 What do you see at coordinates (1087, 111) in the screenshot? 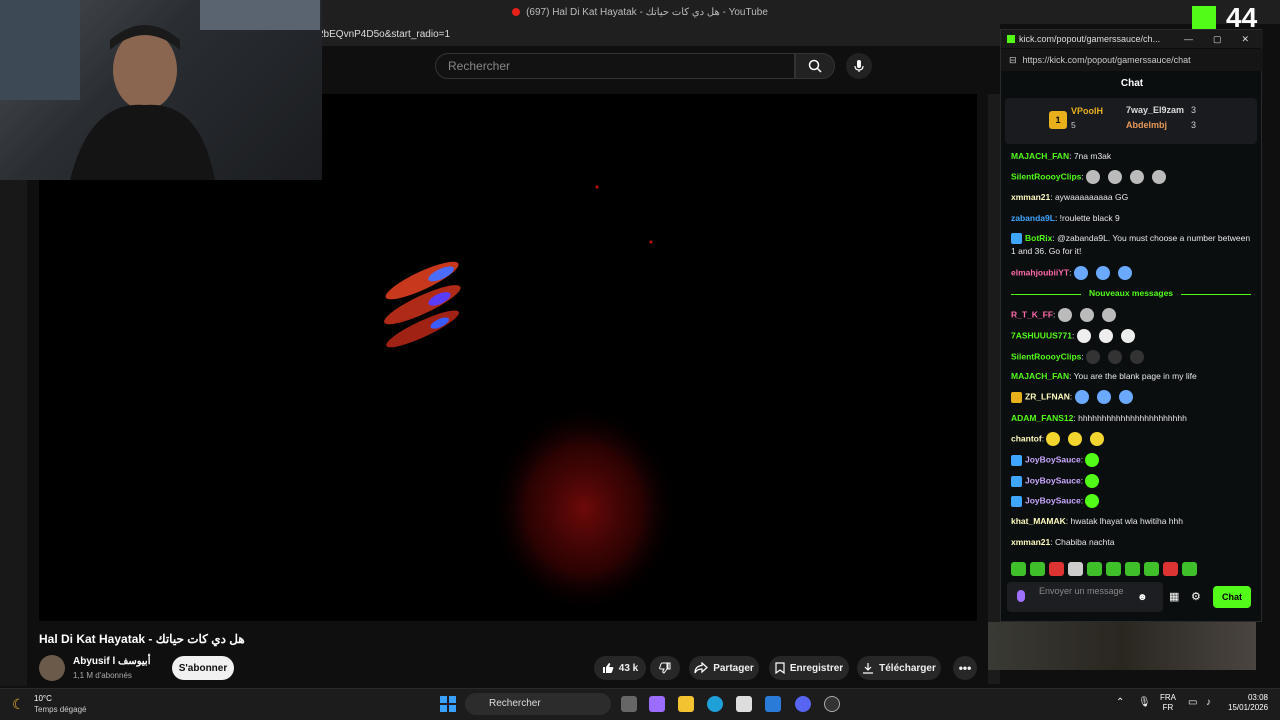
I see `leaderboard-first-name: VPoolH` at bounding box center [1087, 111].